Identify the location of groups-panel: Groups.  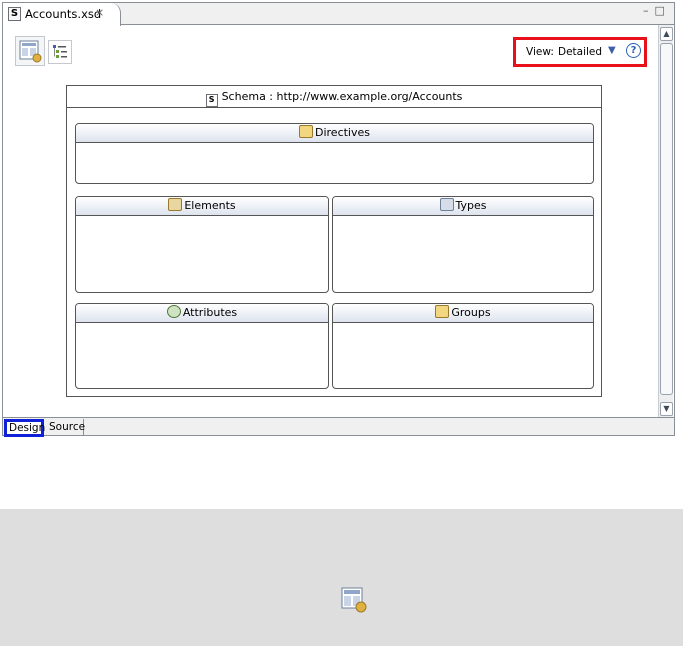
(463, 346).